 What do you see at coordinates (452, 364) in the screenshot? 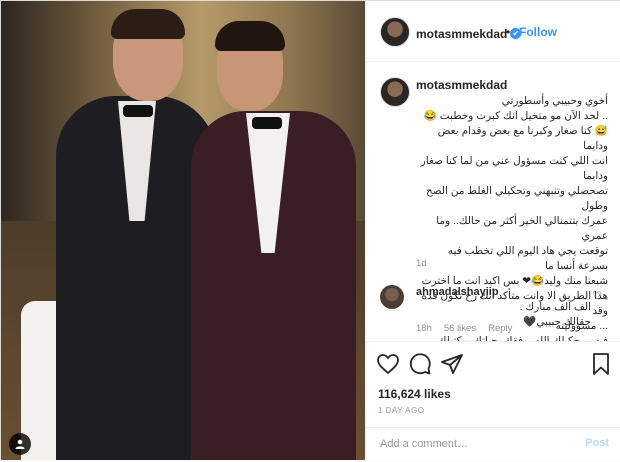
I see `share-icon` at bounding box center [452, 364].